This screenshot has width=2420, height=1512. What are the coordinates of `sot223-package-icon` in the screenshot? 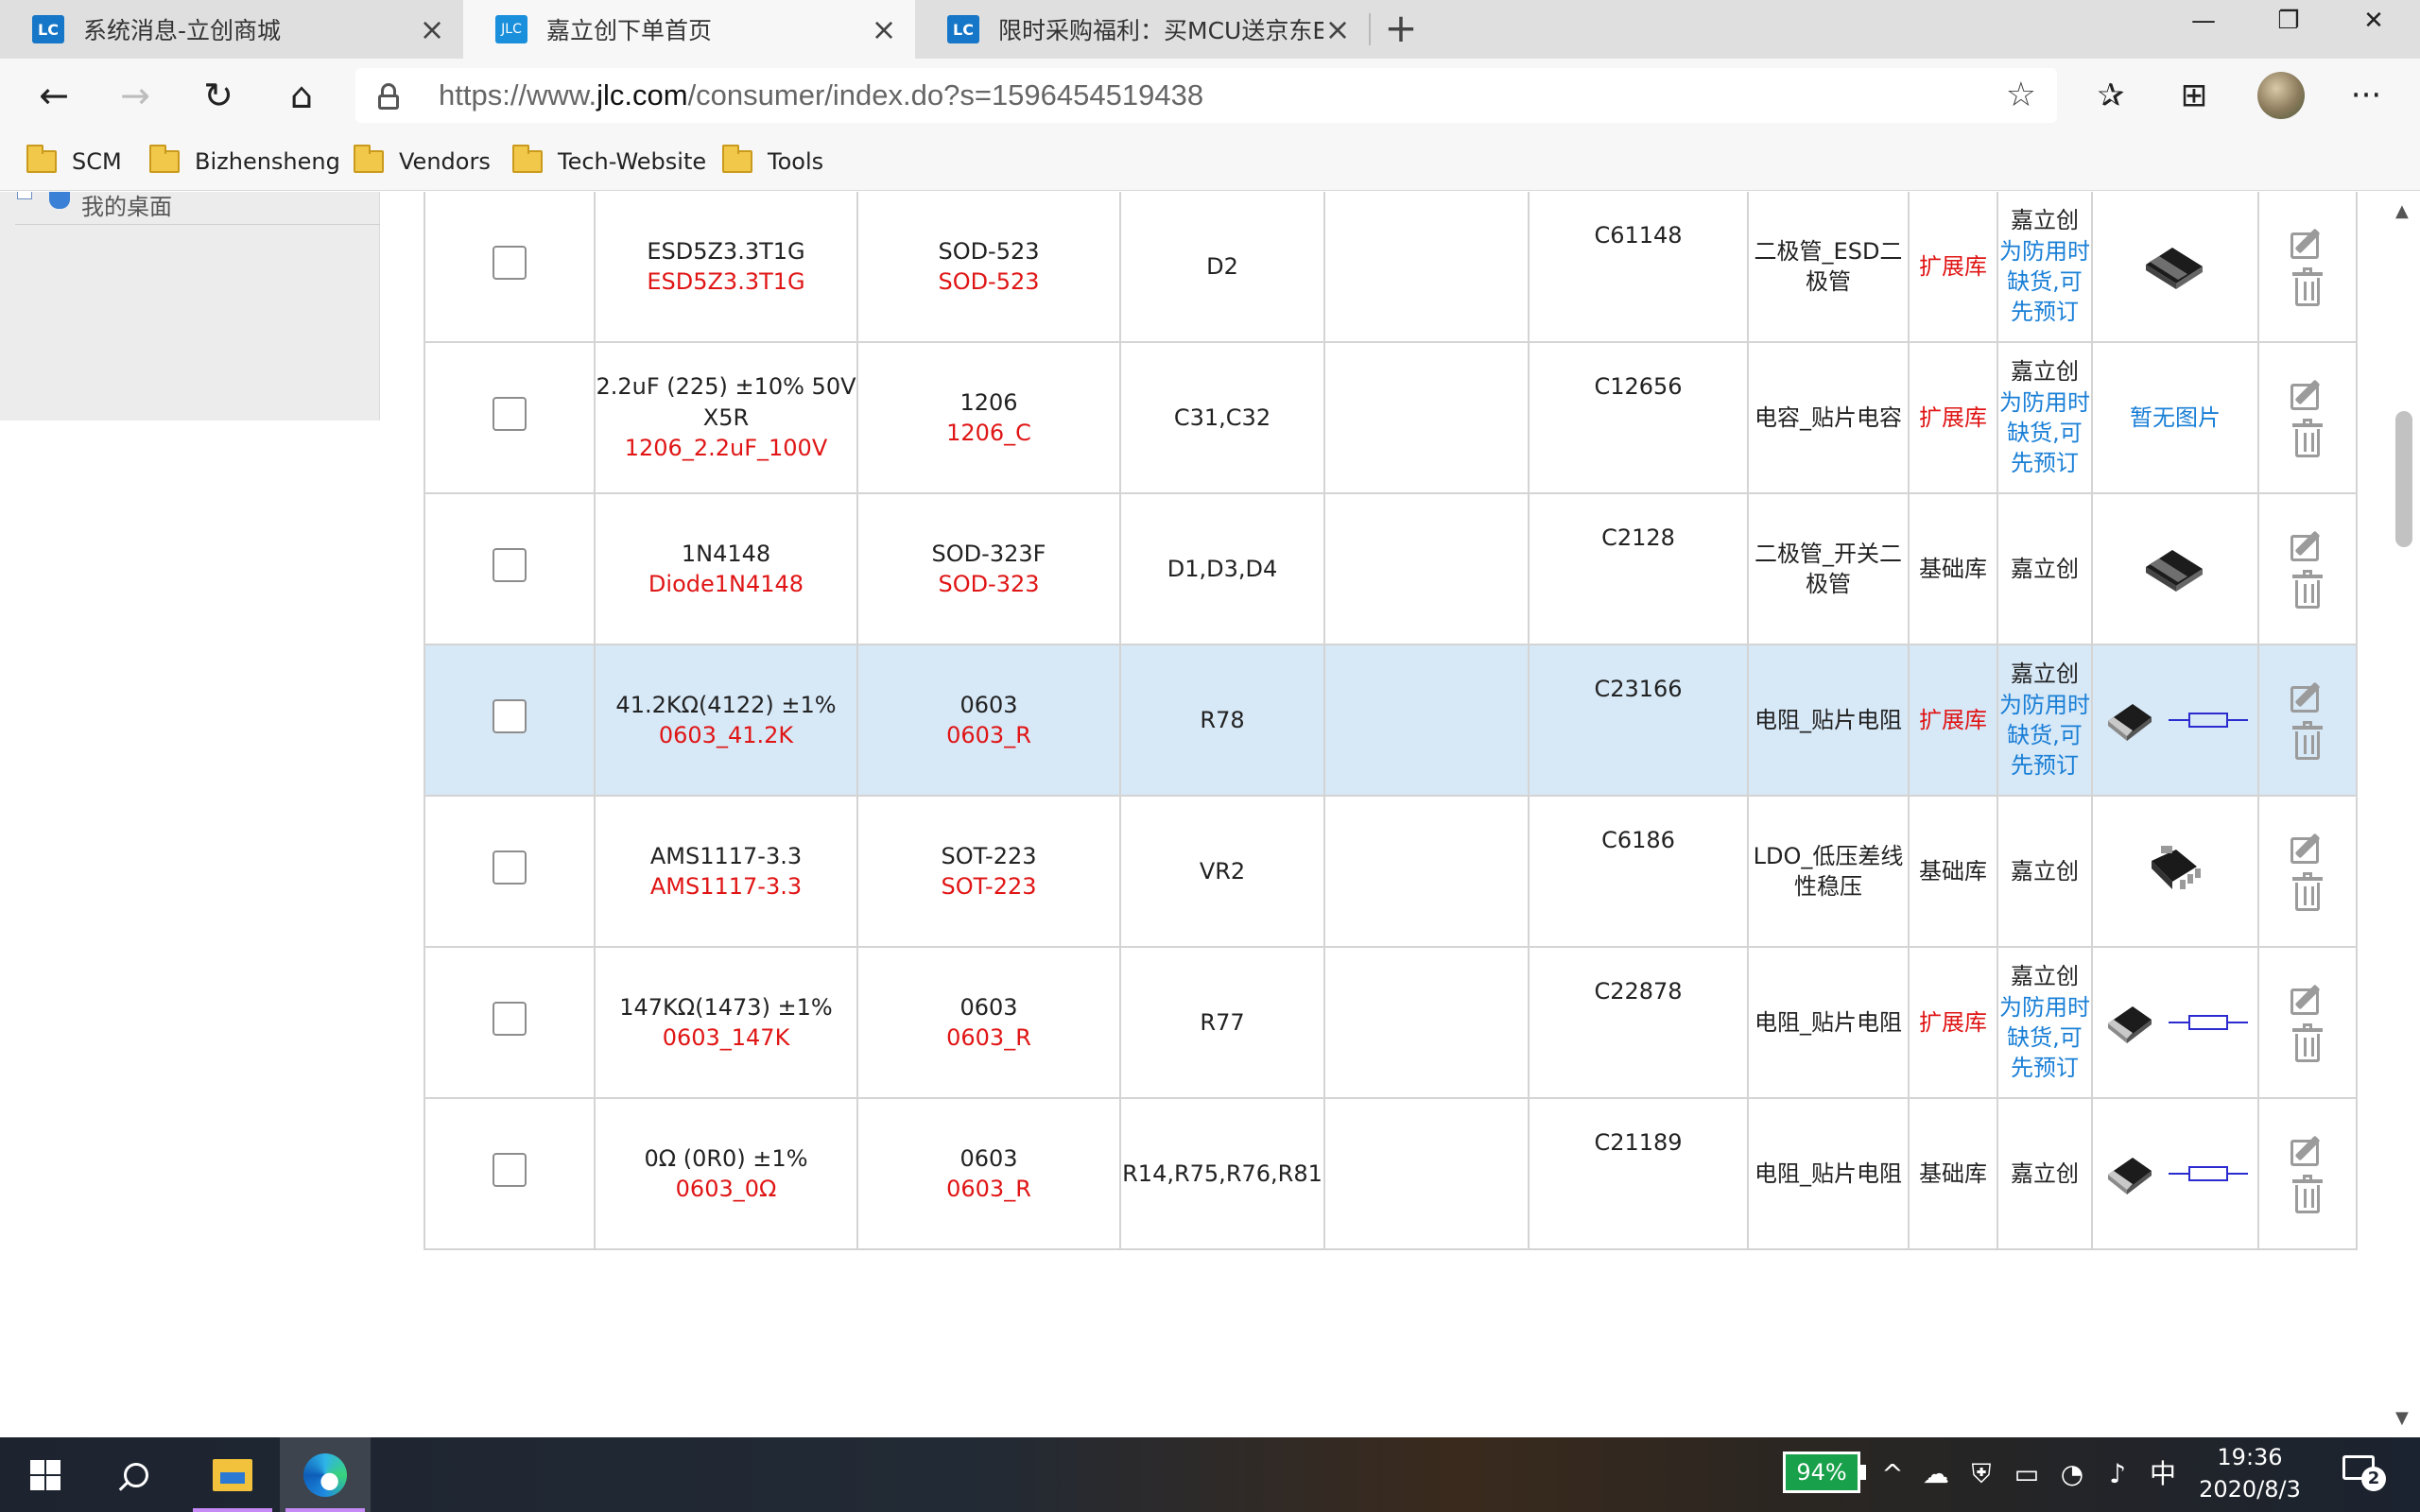 It's located at (2175, 871).